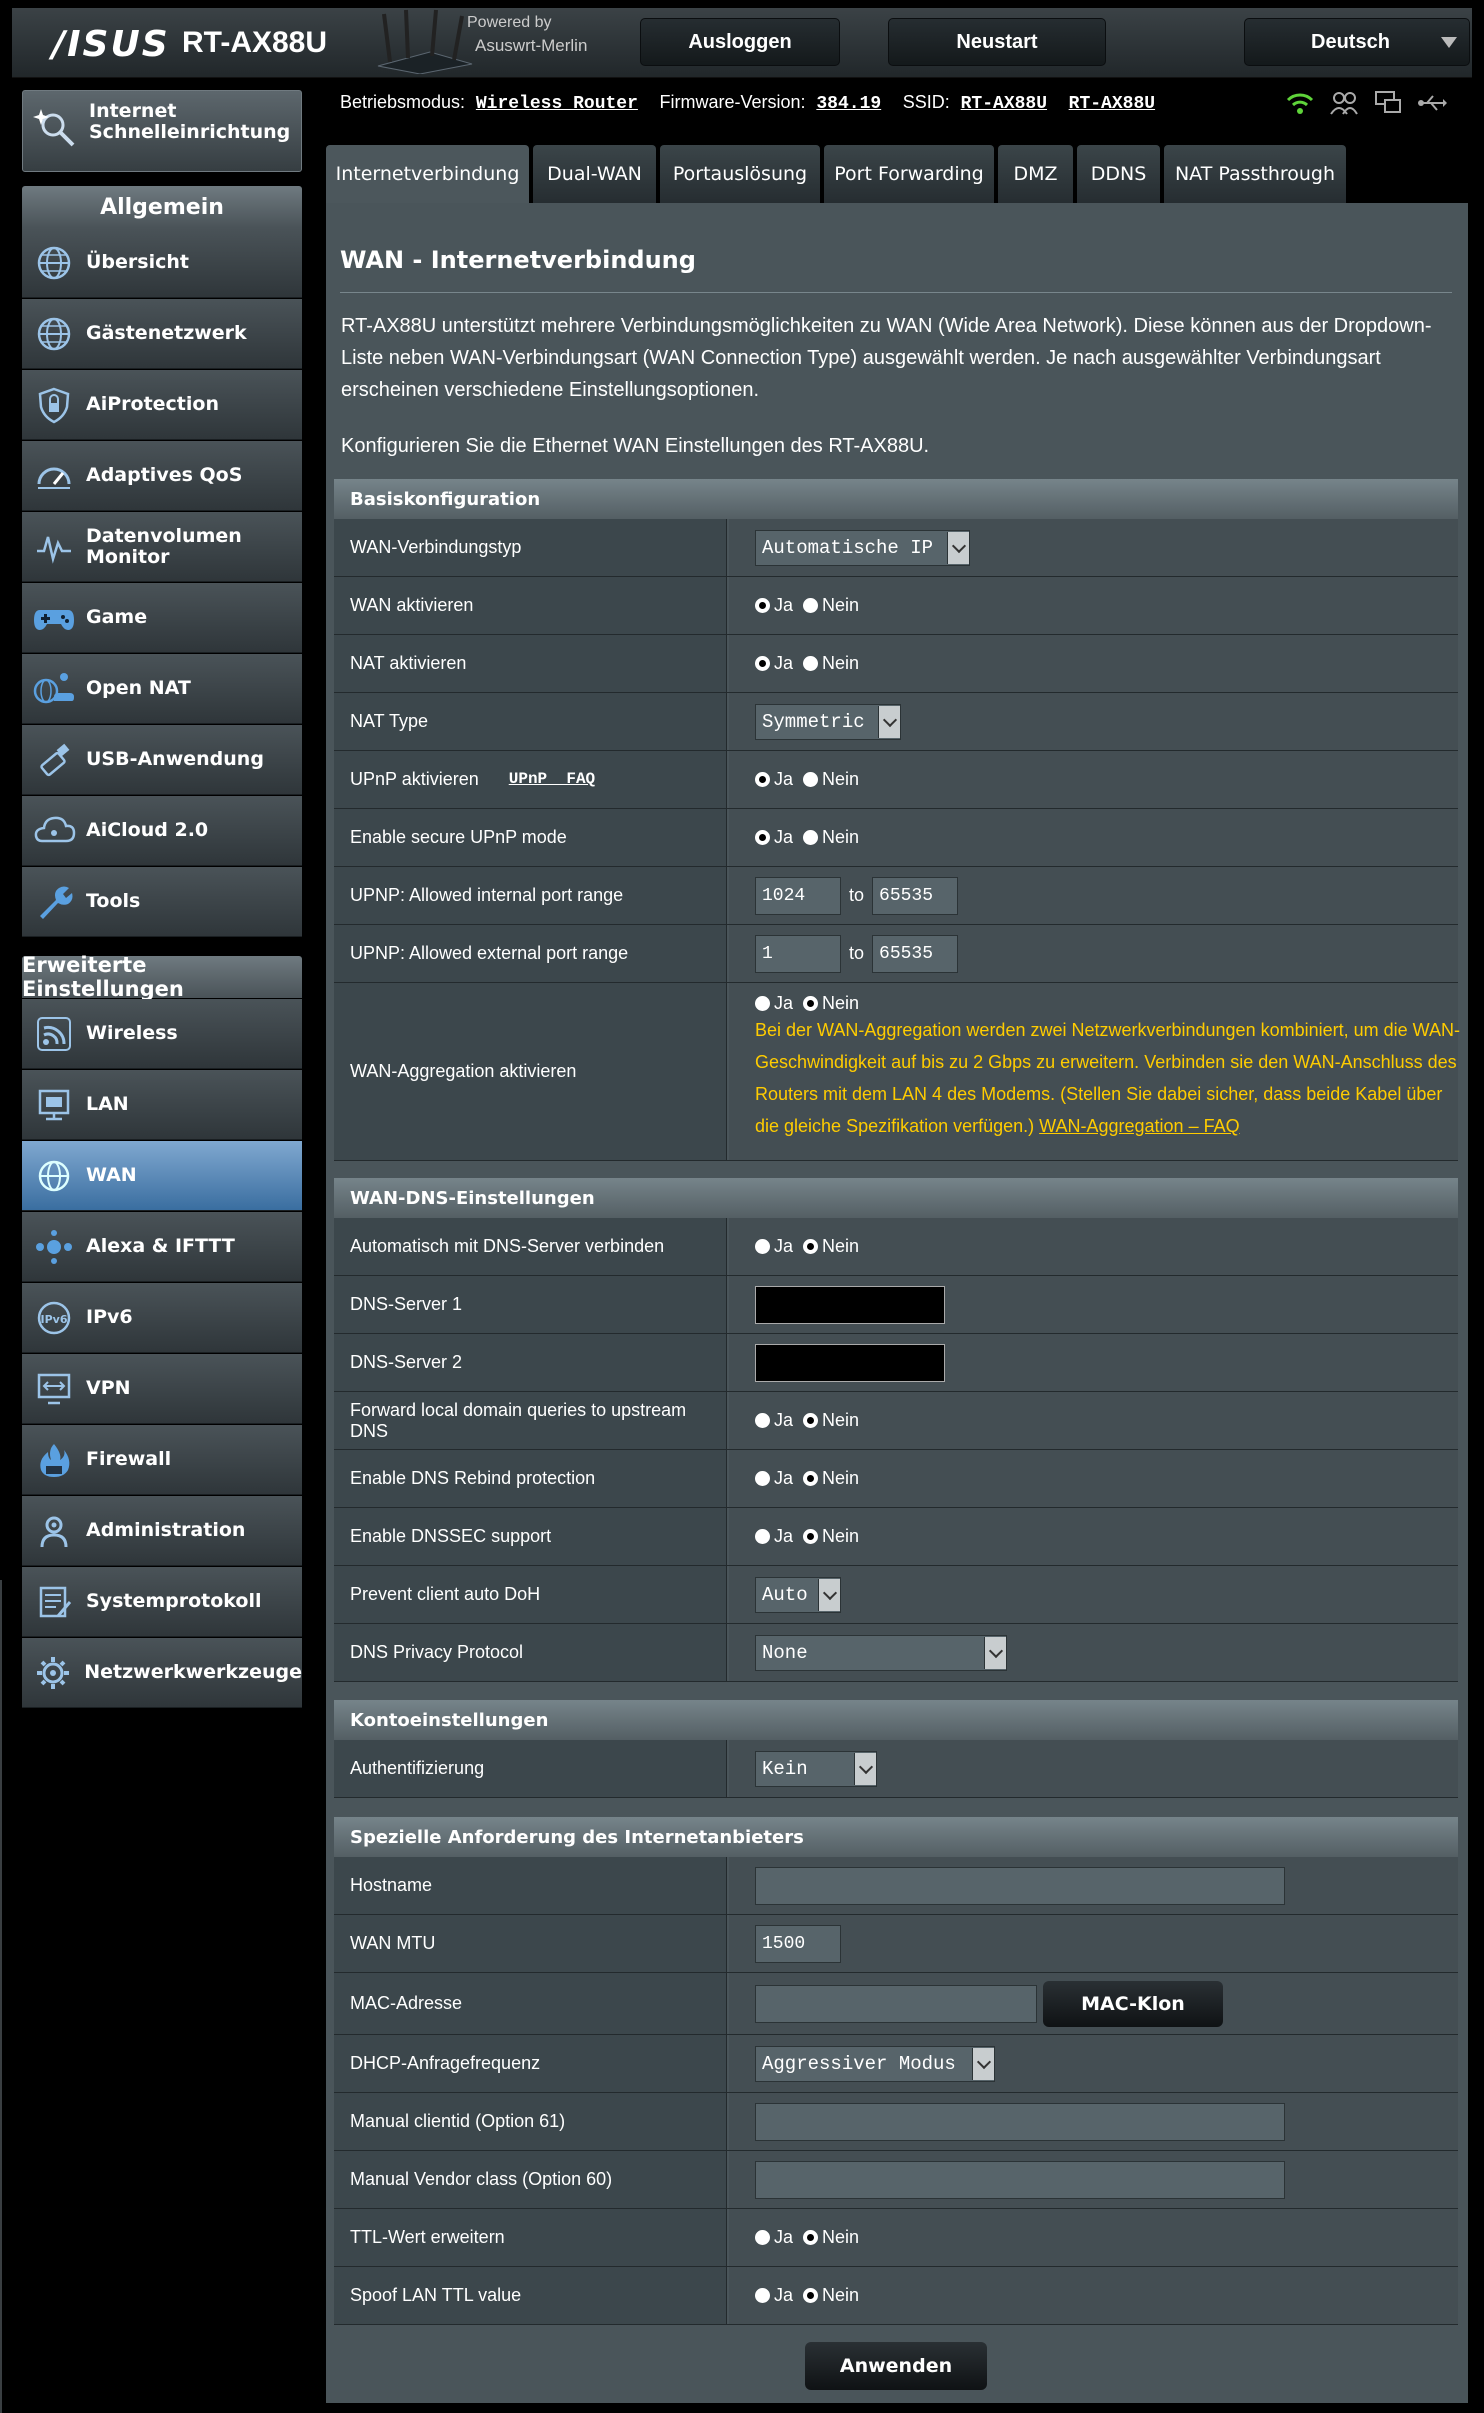 Image resolution: width=1484 pixels, height=2413 pixels. What do you see at coordinates (915, 953) in the screenshot?
I see `ext-port-to-input: 65535` at bounding box center [915, 953].